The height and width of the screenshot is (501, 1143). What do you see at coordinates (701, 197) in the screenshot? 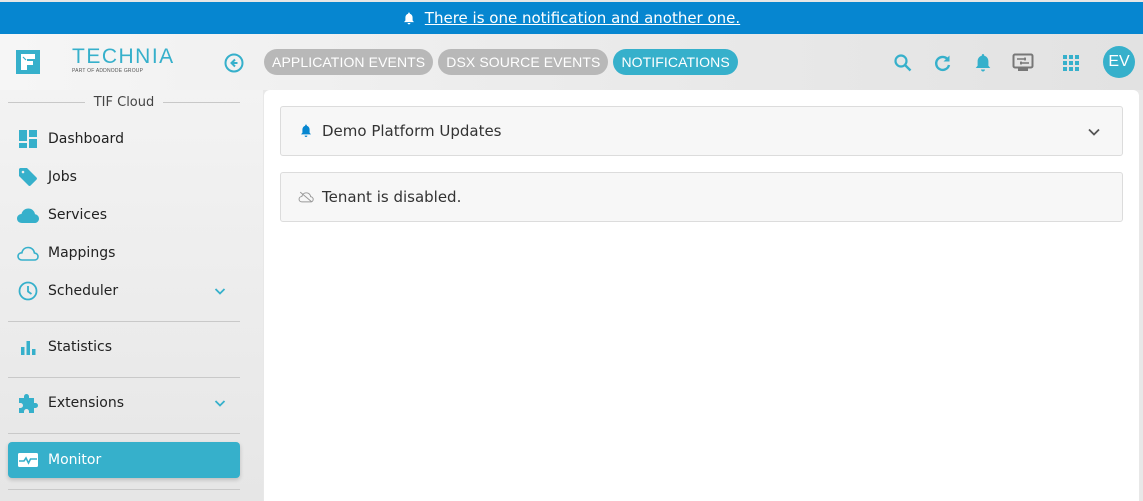
I see `tenant-status-card: Tenant is disabled.` at bounding box center [701, 197].